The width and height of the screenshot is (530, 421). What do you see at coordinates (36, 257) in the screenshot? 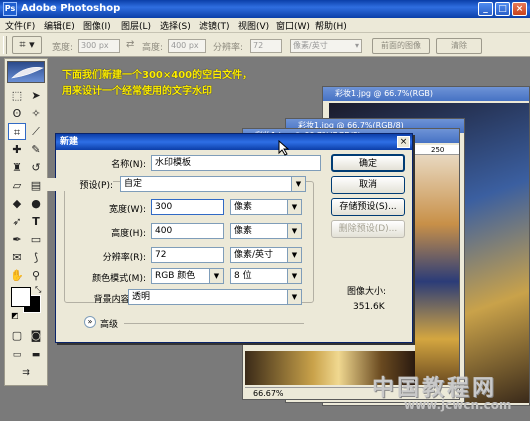
I see `eyedropper-tool-icon: ⟆` at bounding box center [36, 257].